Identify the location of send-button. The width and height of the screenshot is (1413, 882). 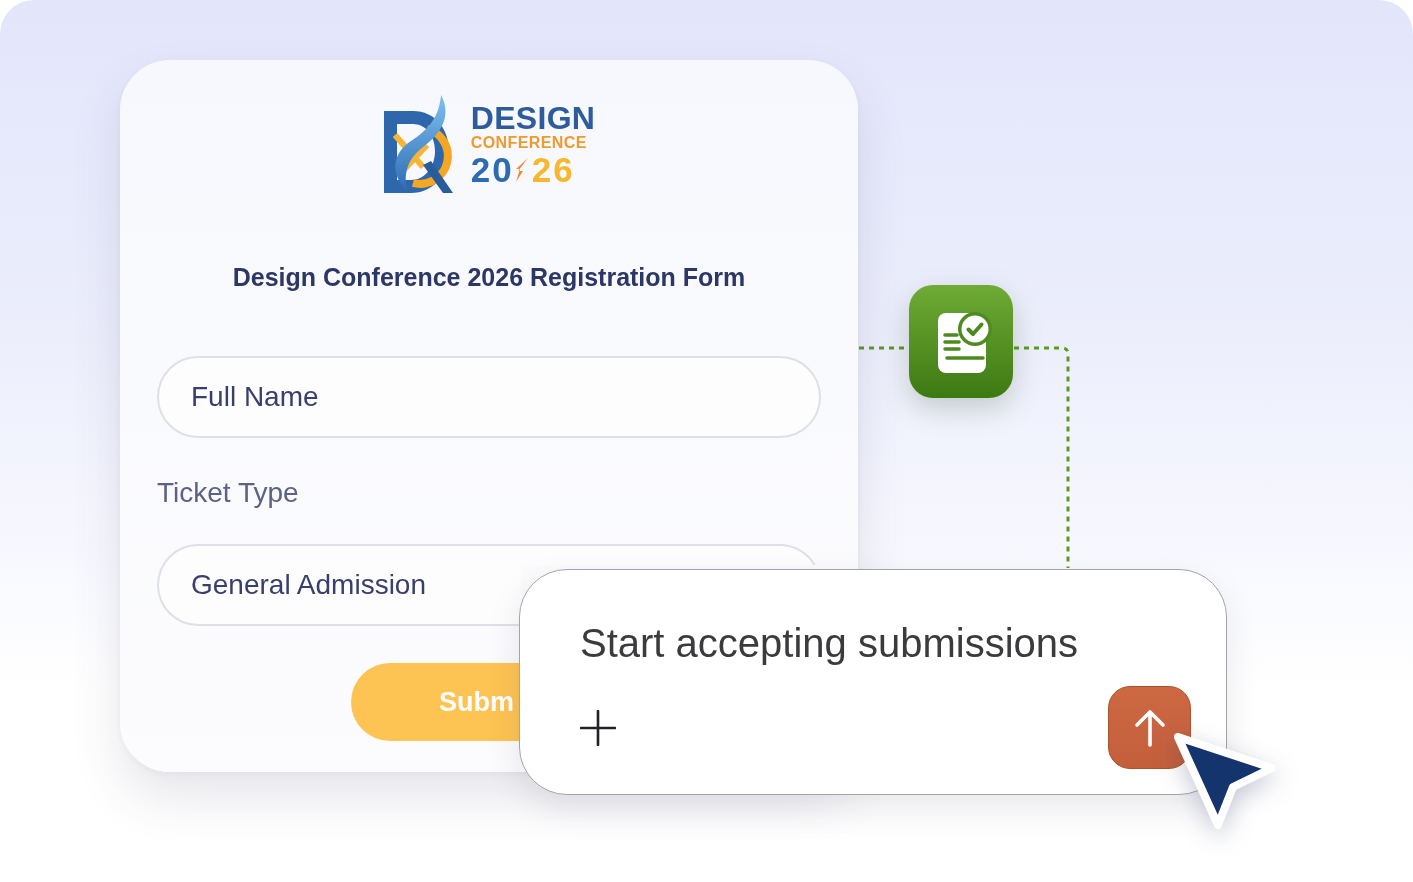
(1149, 727).